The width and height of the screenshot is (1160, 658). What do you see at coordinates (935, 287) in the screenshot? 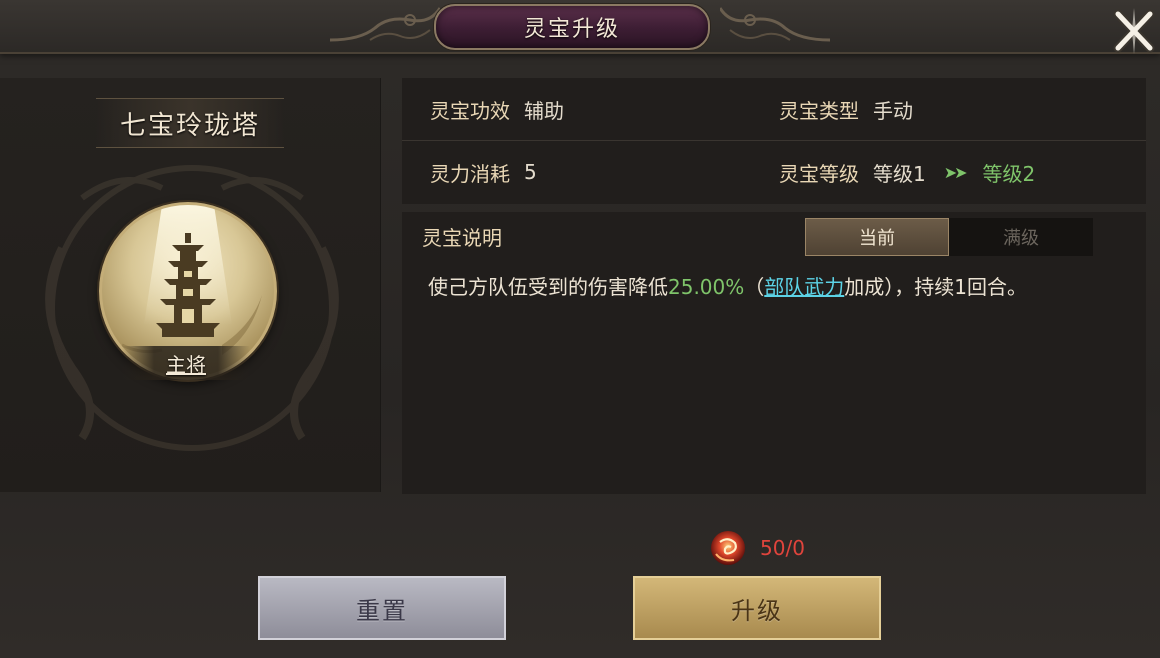
I see `description-text-end: 加成），持续1回合。` at bounding box center [935, 287].